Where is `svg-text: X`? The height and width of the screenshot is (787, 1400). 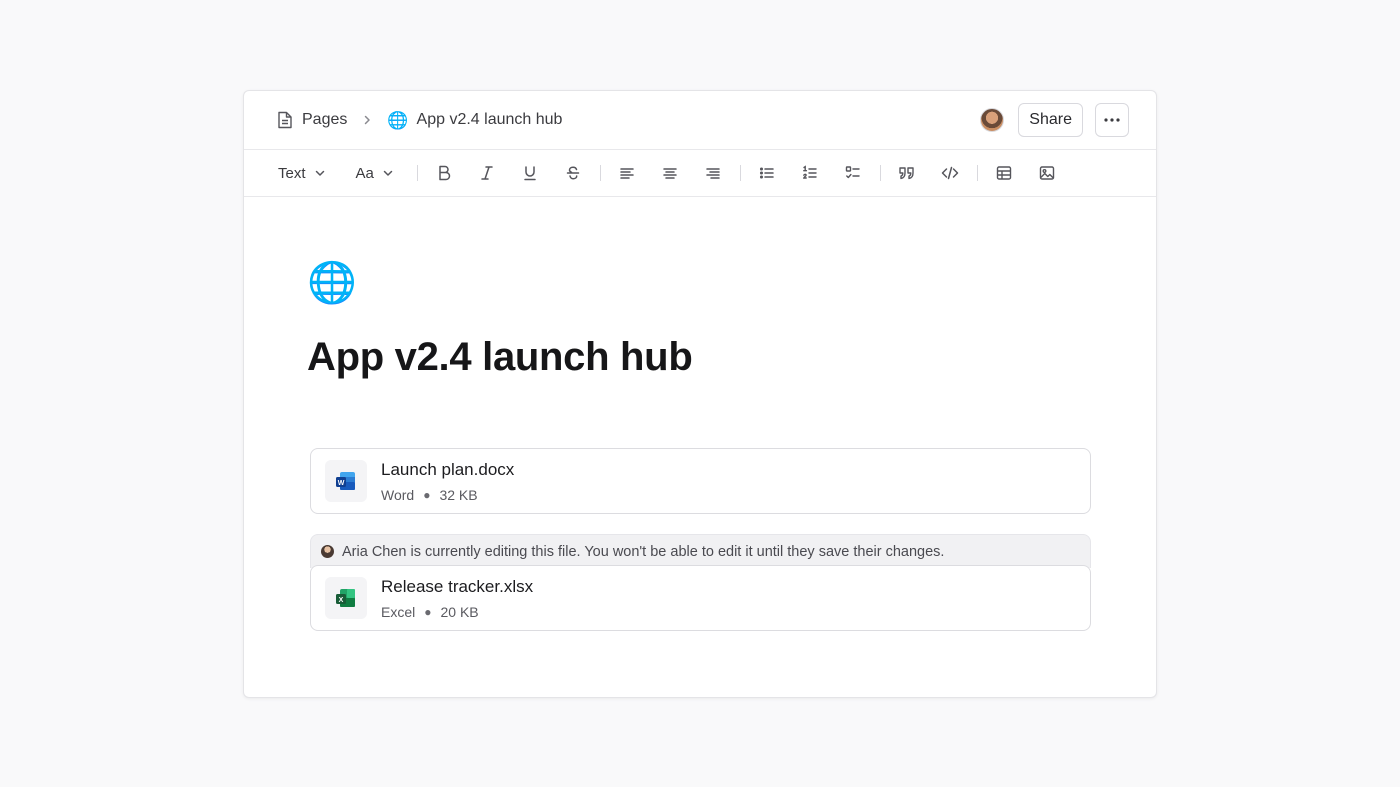
svg-text: X is located at coordinates (341, 600).